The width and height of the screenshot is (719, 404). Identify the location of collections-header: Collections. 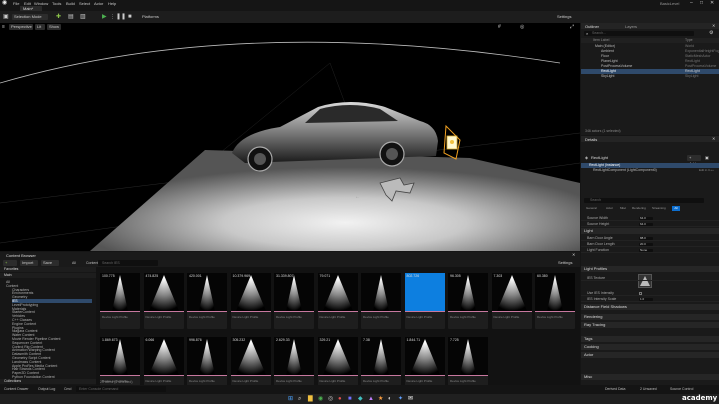
(48, 381).